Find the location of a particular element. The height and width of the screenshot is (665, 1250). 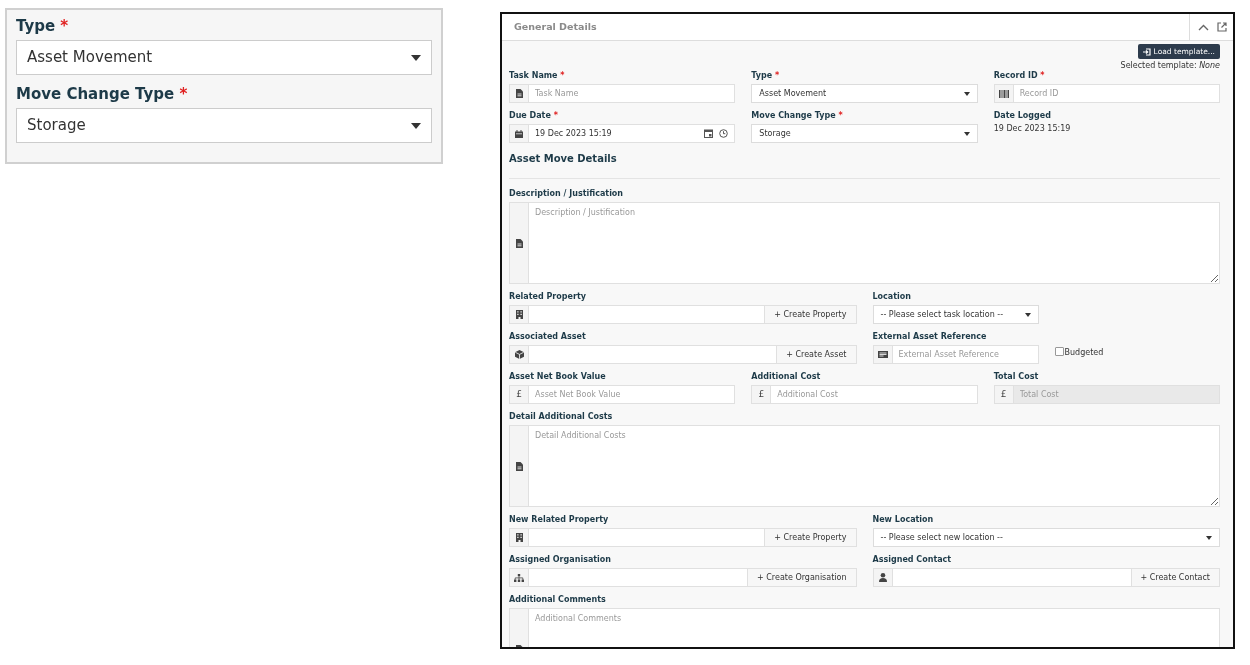

date-picker-button is located at coordinates (709, 133).